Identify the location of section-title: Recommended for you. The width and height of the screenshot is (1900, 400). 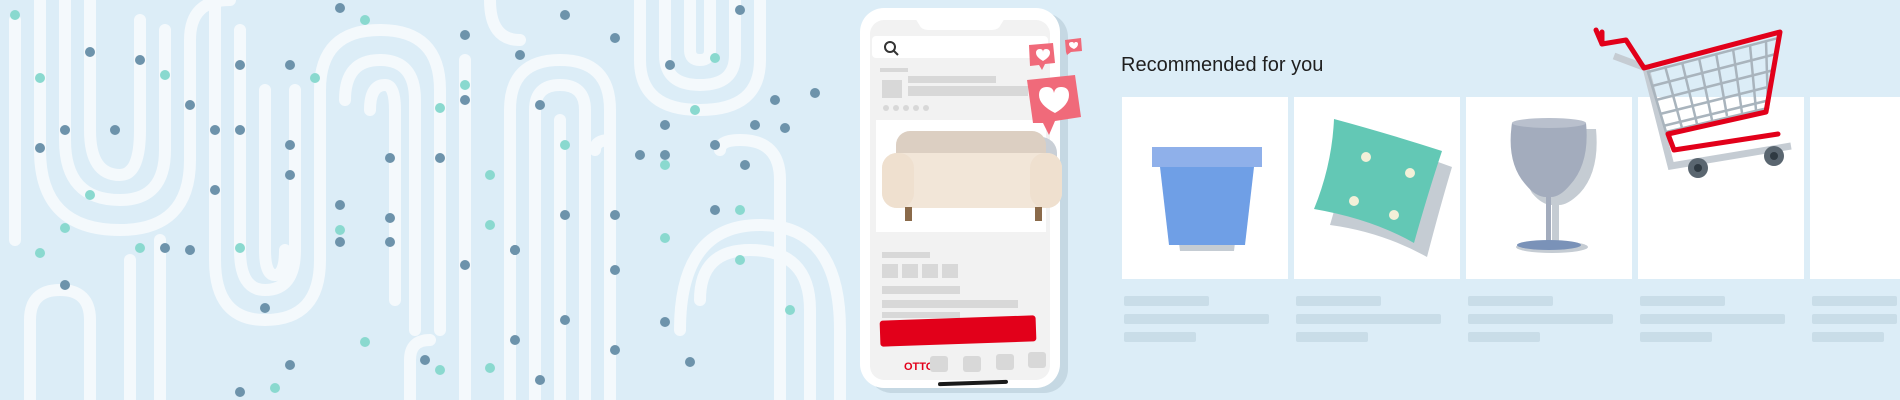
(1222, 65).